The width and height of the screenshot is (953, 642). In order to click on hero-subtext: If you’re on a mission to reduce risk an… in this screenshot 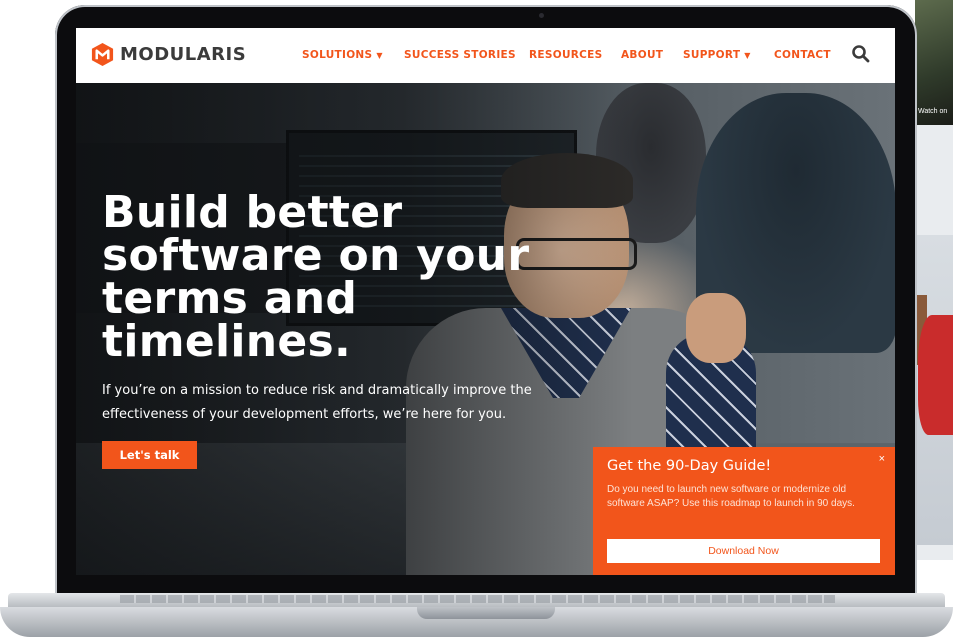, I will do `click(317, 402)`.